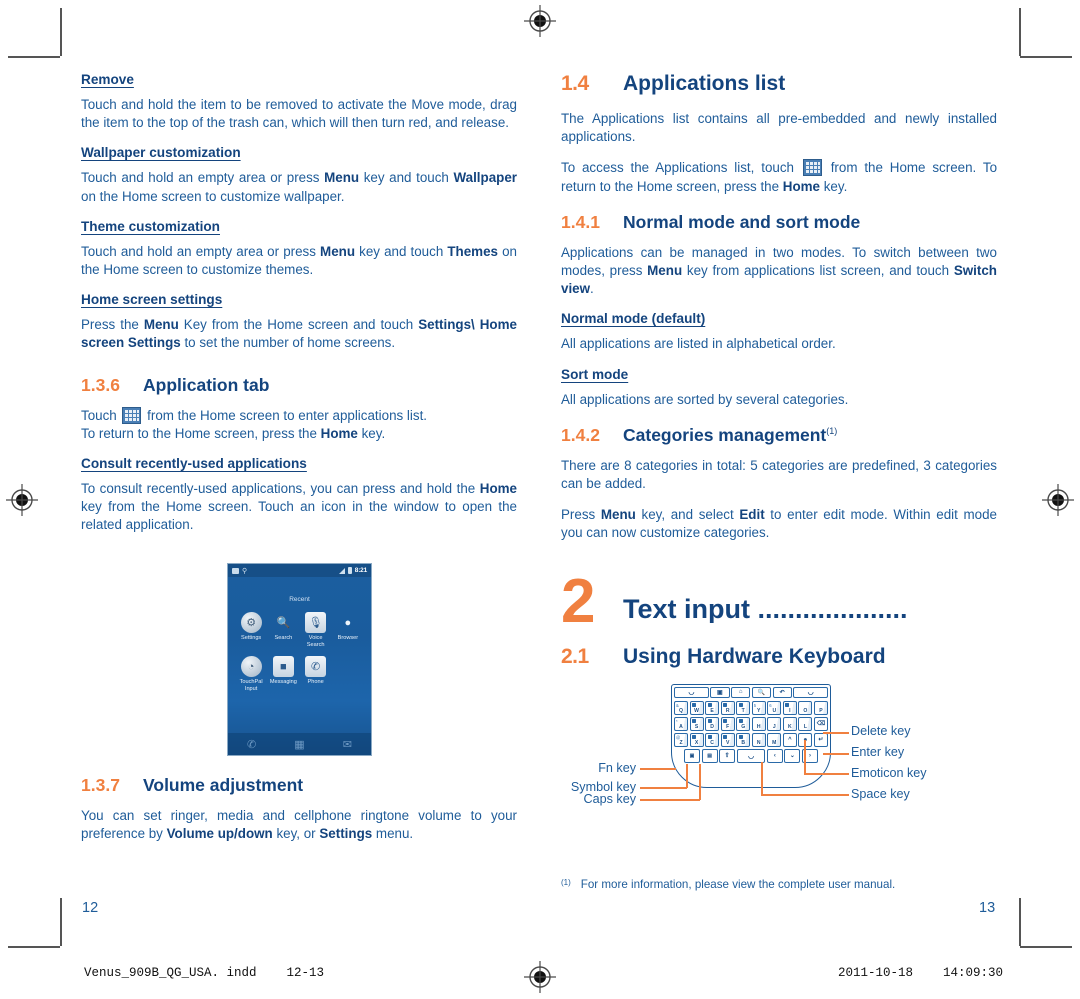 This screenshot has width=1080, height=999. What do you see at coordinates (774, 756) in the screenshot?
I see `arrow-left-key: ‹` at bounding box center [774, 756].